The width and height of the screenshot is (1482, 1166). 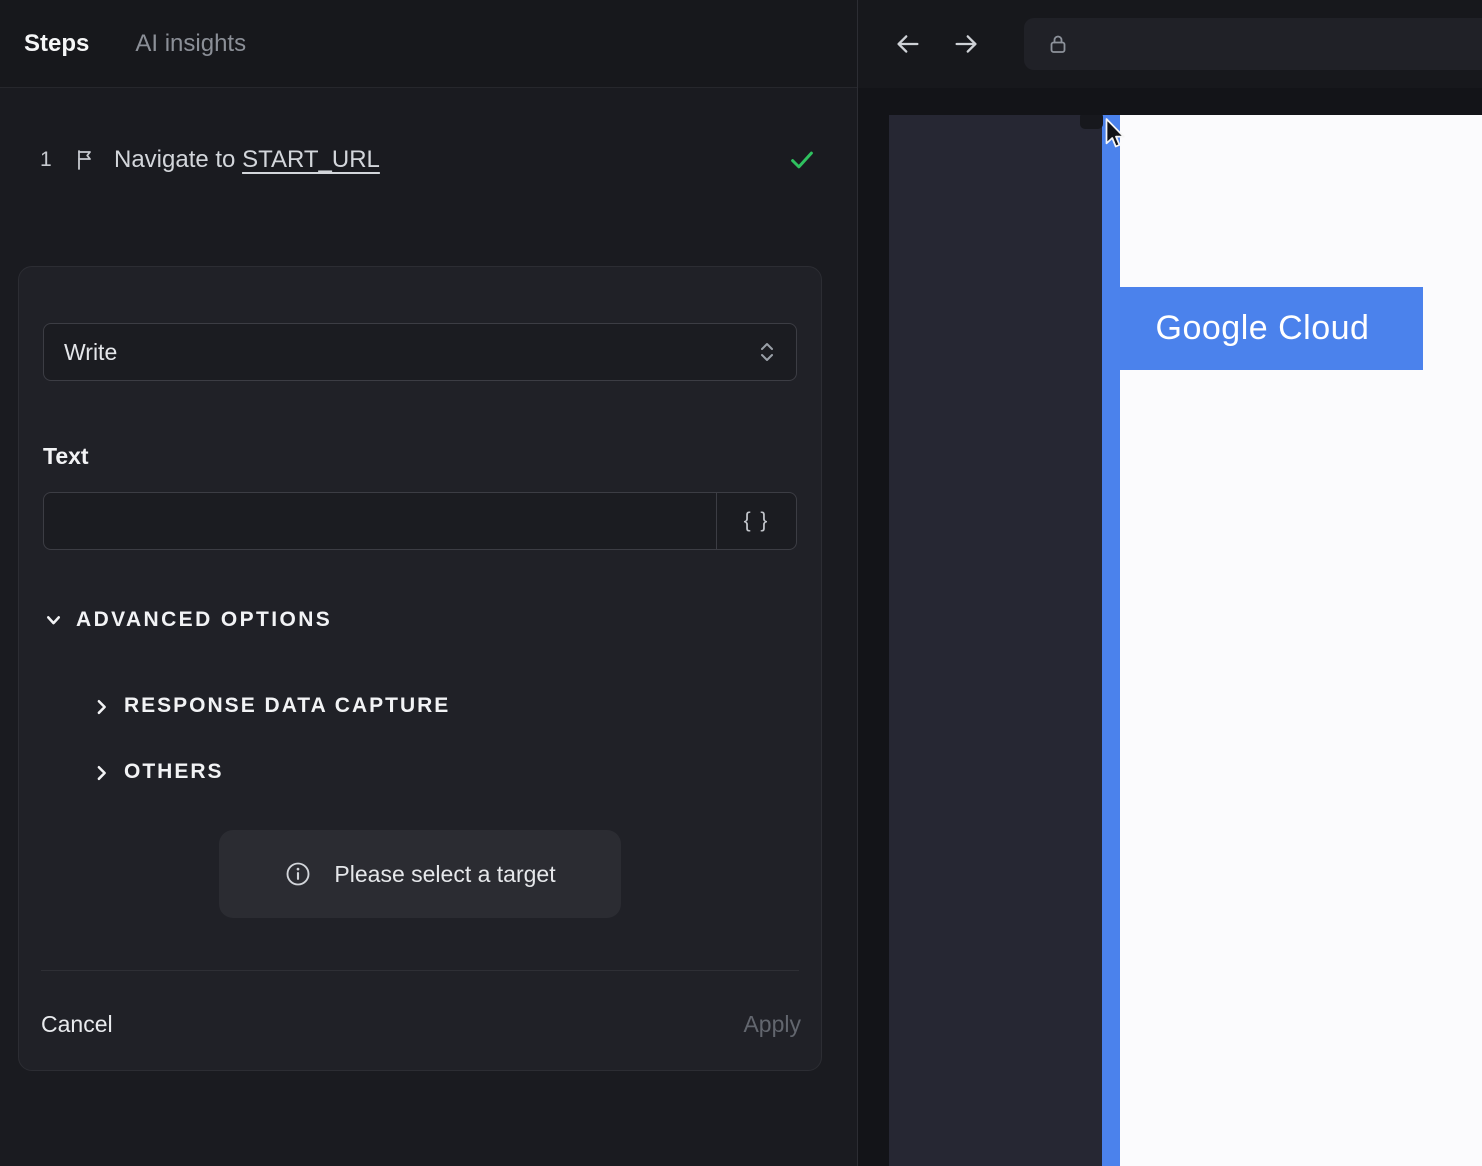 I want to click on step-label: Navigate to START_URL, so click(x=247, y=159).